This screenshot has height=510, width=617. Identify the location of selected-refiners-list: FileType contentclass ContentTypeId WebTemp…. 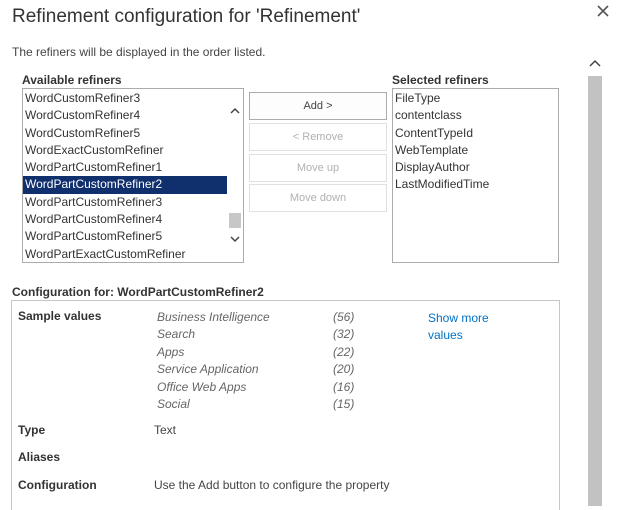
(475, 175).